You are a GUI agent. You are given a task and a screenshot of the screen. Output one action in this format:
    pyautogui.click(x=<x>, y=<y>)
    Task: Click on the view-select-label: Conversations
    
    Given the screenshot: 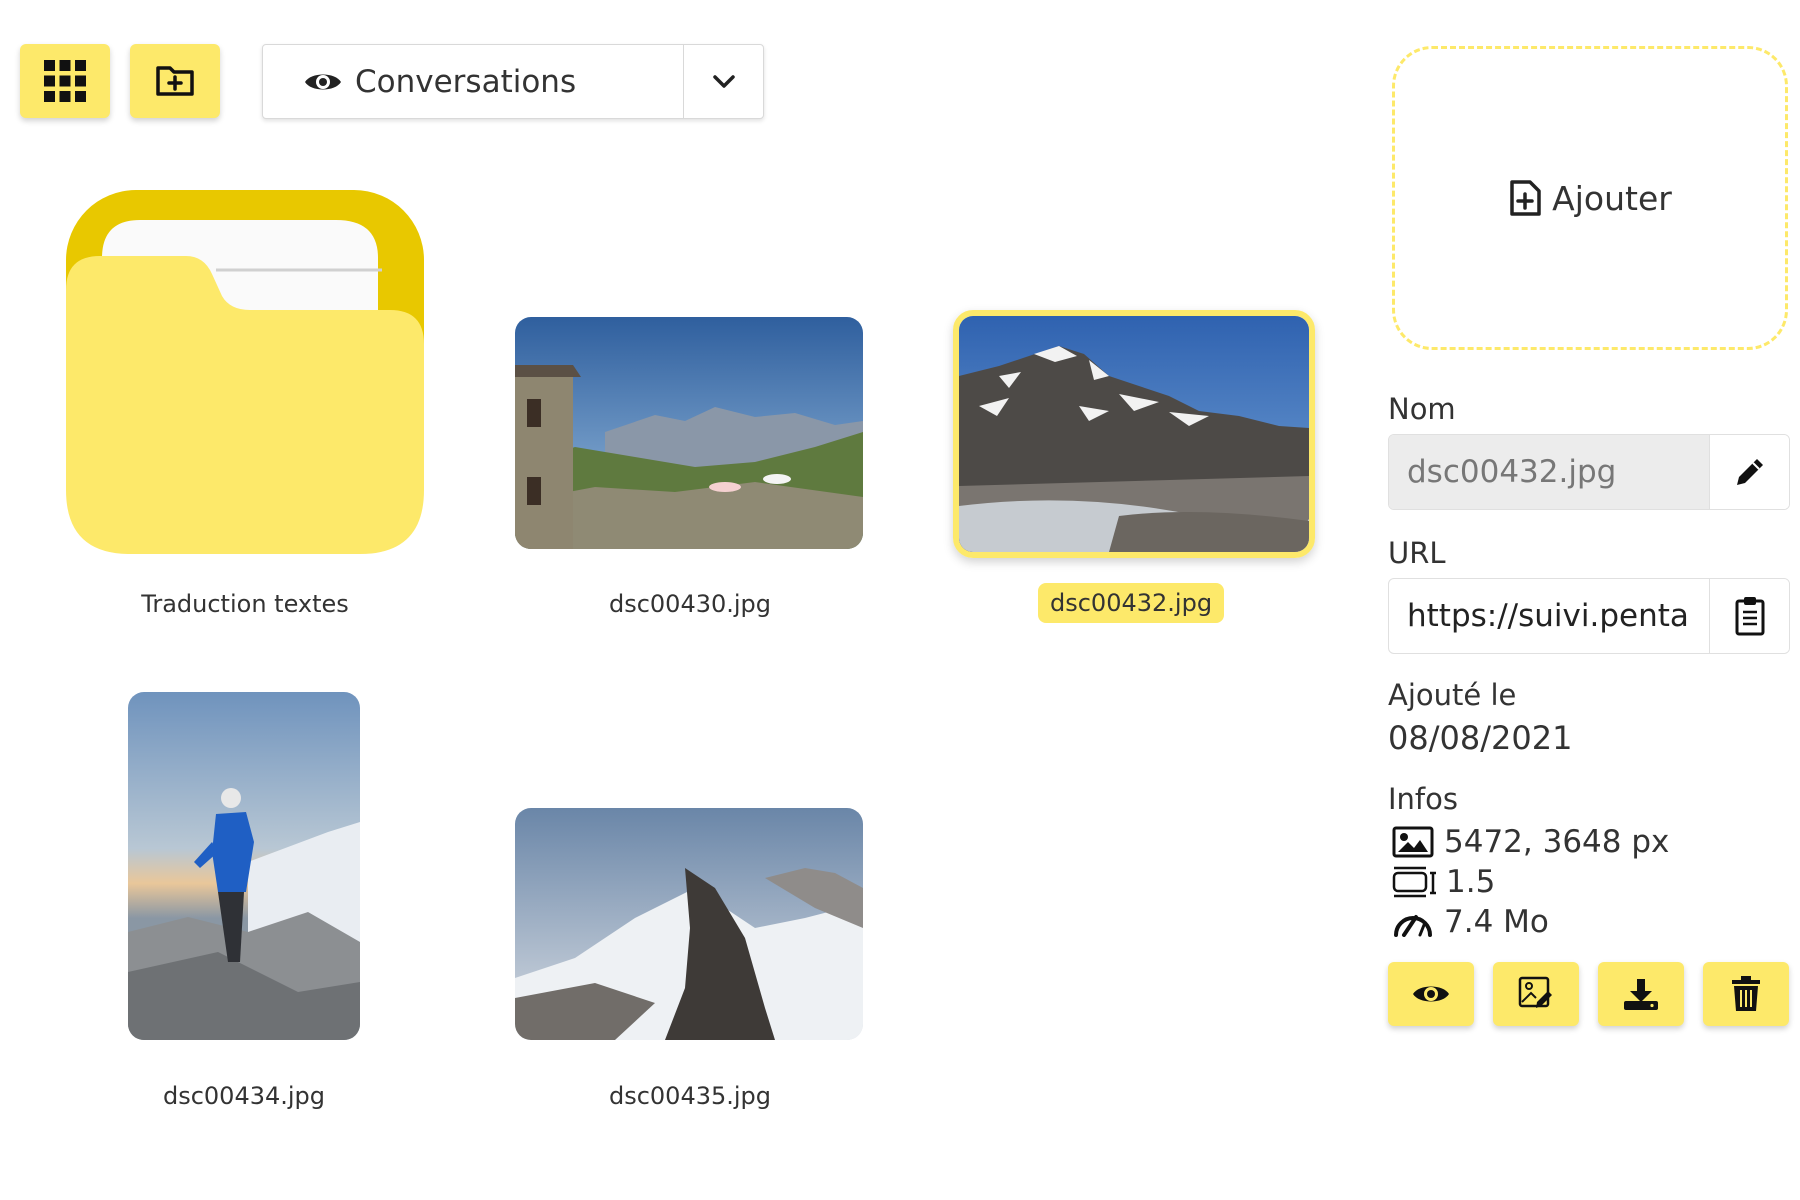 What is the action you would take?
    pyautogui.click(x=466, y=81)
    